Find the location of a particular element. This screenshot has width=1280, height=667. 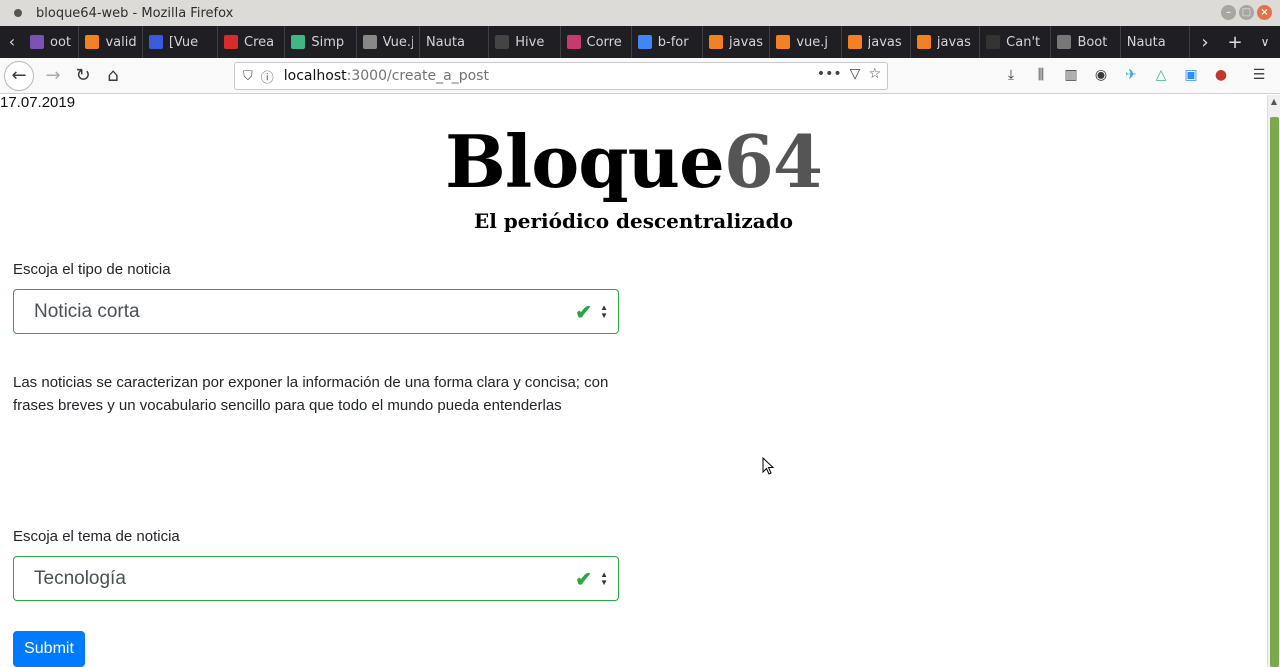

tab-label: valid is located at coordinates (120, 42).